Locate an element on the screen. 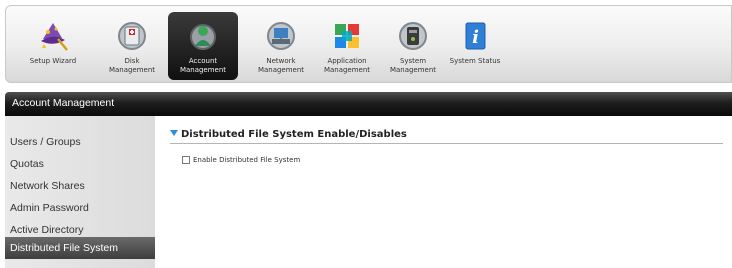 This screenshot has height=268, width=732. toolbar-application-management: Application Management is located at coordinates (347, 46).